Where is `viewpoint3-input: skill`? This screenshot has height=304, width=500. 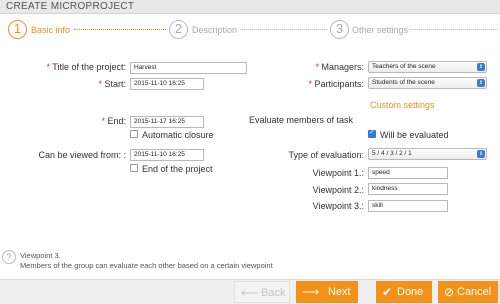
viewpoint3-input: skill is located at coordinates (408, 206).